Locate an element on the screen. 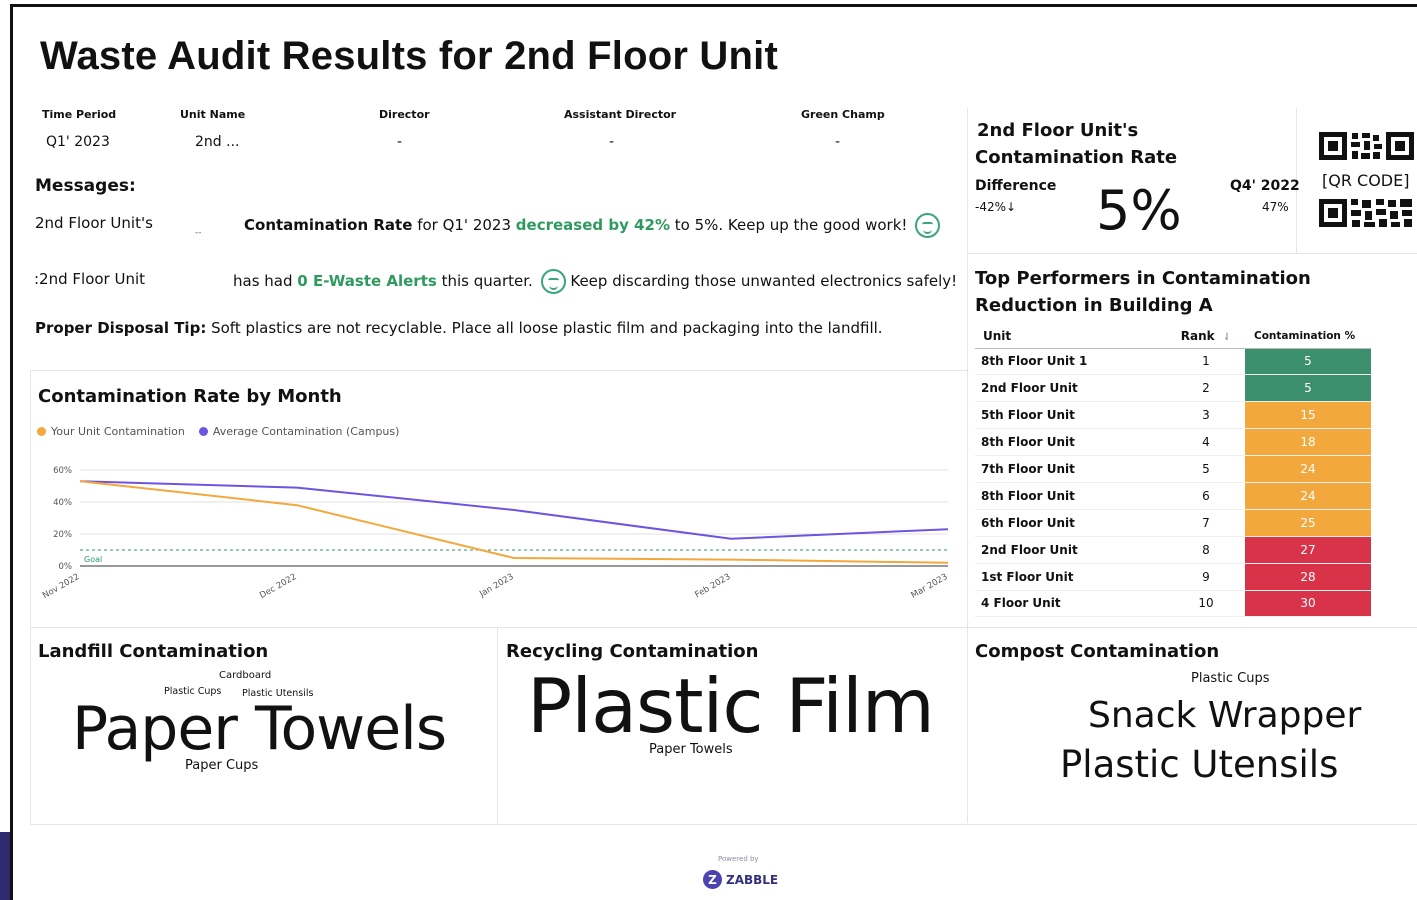 This screenshot has width=1417, height=900. table-row: 2nd Floor Unit 8 27 is located at coordinates (1173, 550).